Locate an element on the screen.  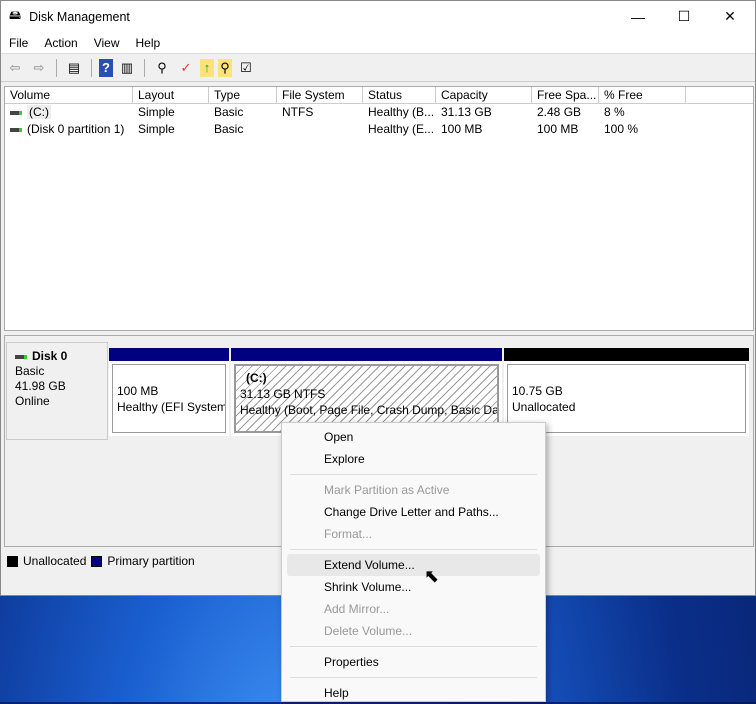
legend: Unallocated Primary partition is located at coordinates (101, 561).